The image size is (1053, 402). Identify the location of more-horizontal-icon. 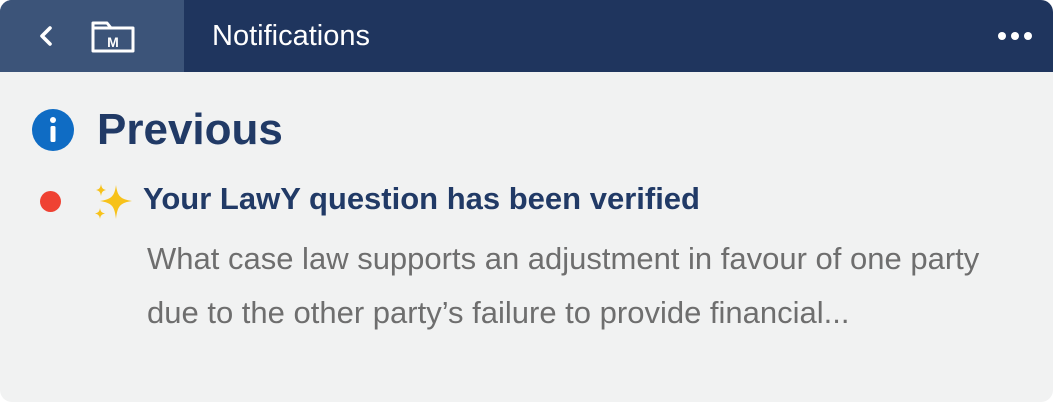
(1015, 36).